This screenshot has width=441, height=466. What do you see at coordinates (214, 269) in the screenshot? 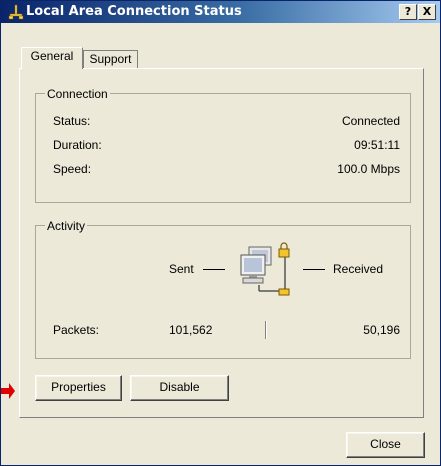
I see `sent-dash` at bounding box center [214, 269].